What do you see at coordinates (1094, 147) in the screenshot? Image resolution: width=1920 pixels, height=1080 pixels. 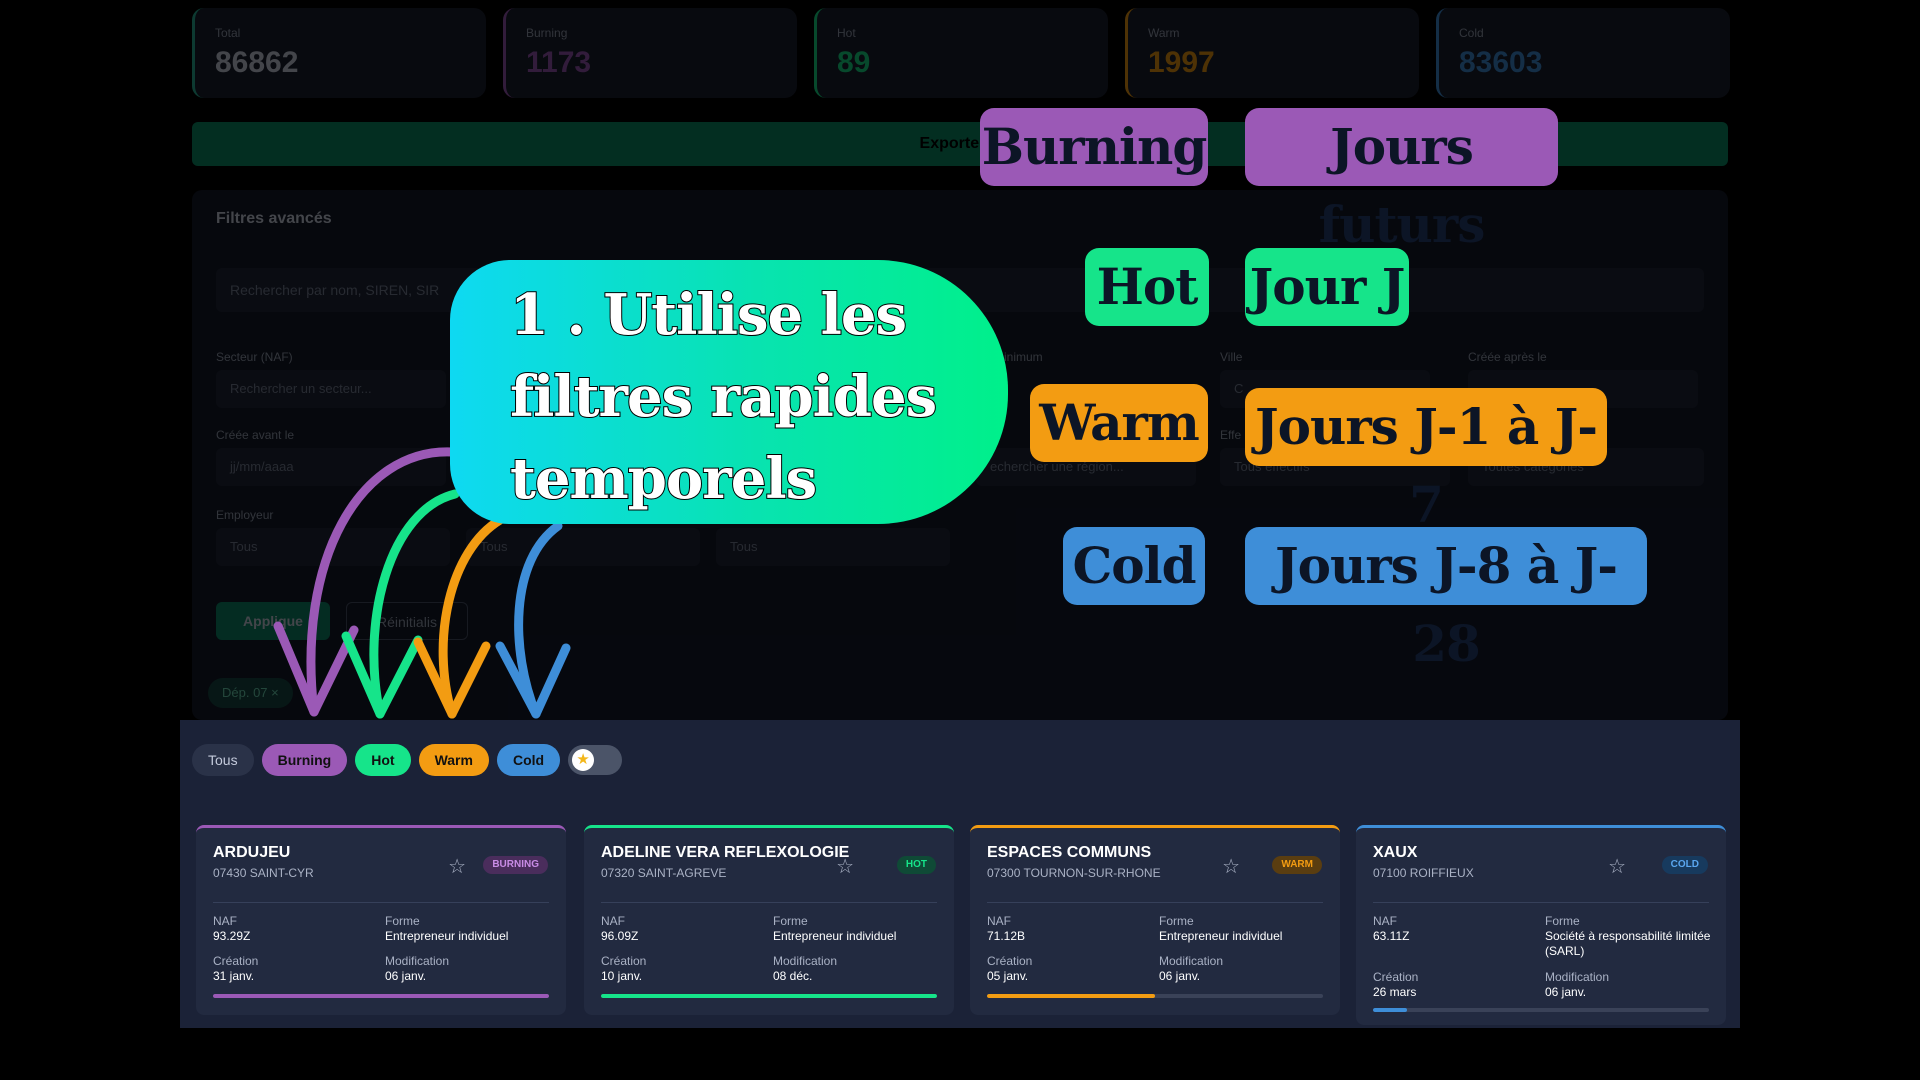 I see `legend-burning: Burning` at bounding box center [1094, 147].